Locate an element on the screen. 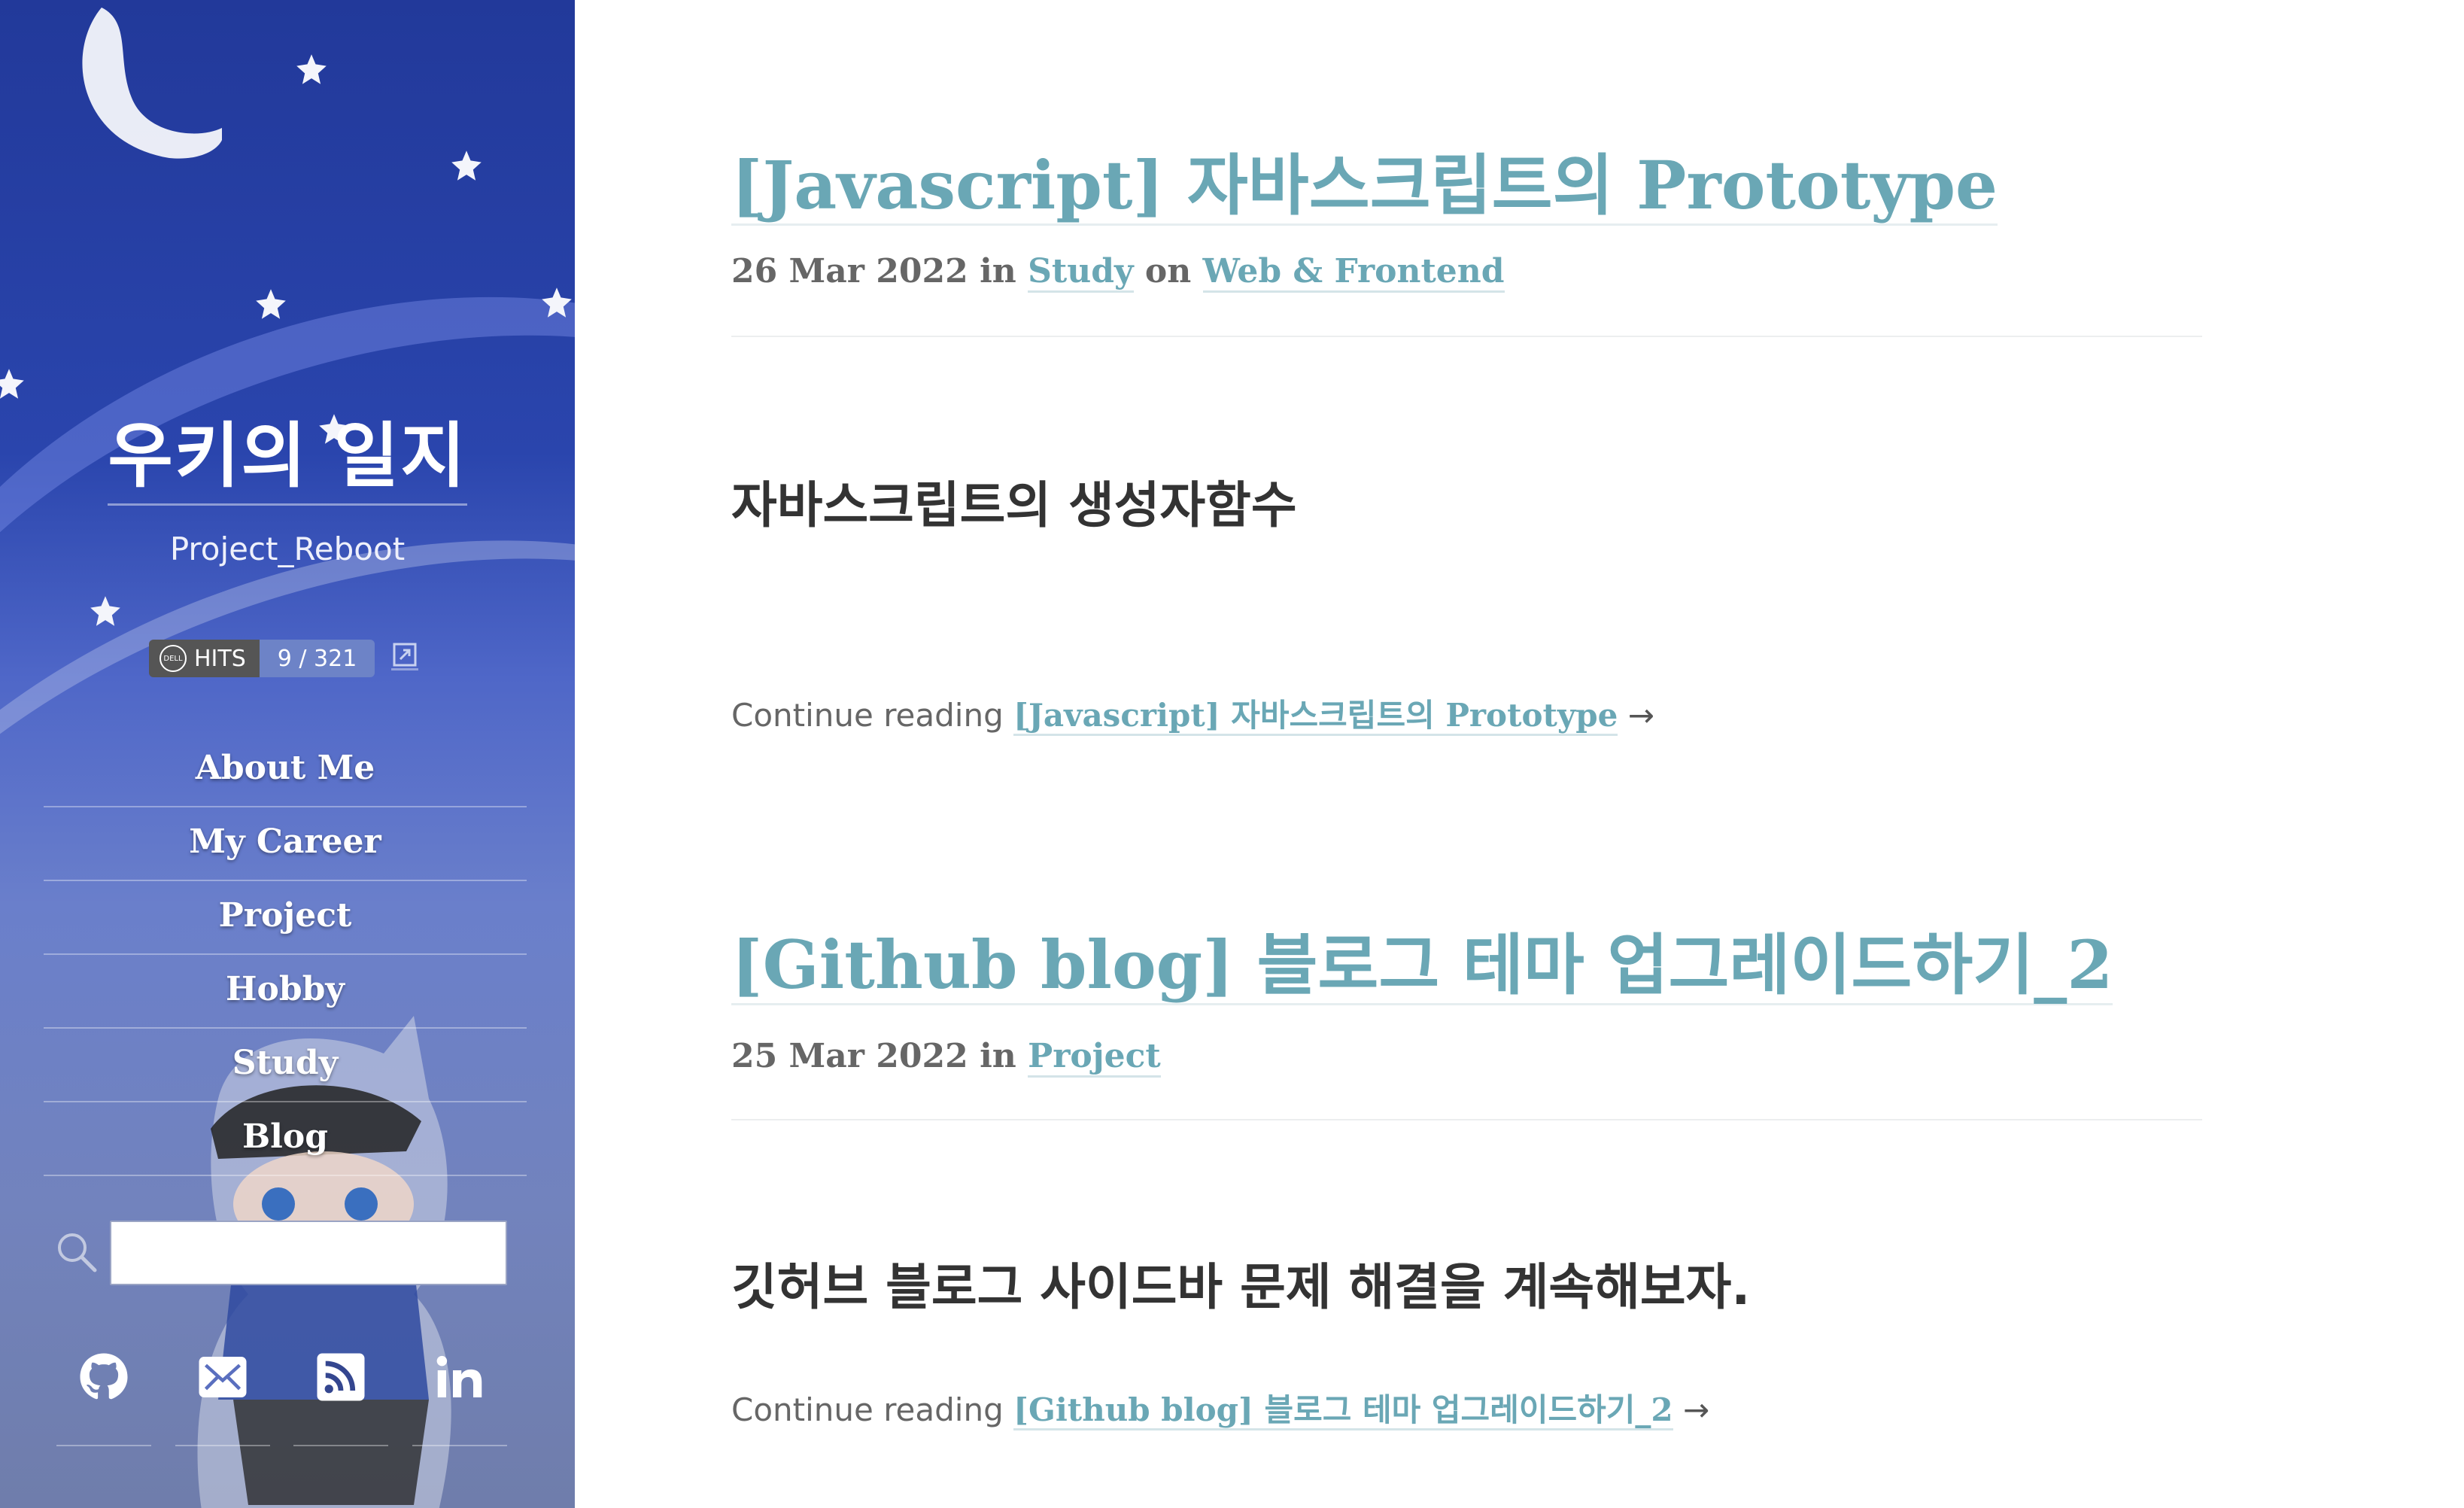 The image size is (2464, 1508). post-excerpt: 자바스크립트의 생성자함수 is located at coordinates (1014, 505).